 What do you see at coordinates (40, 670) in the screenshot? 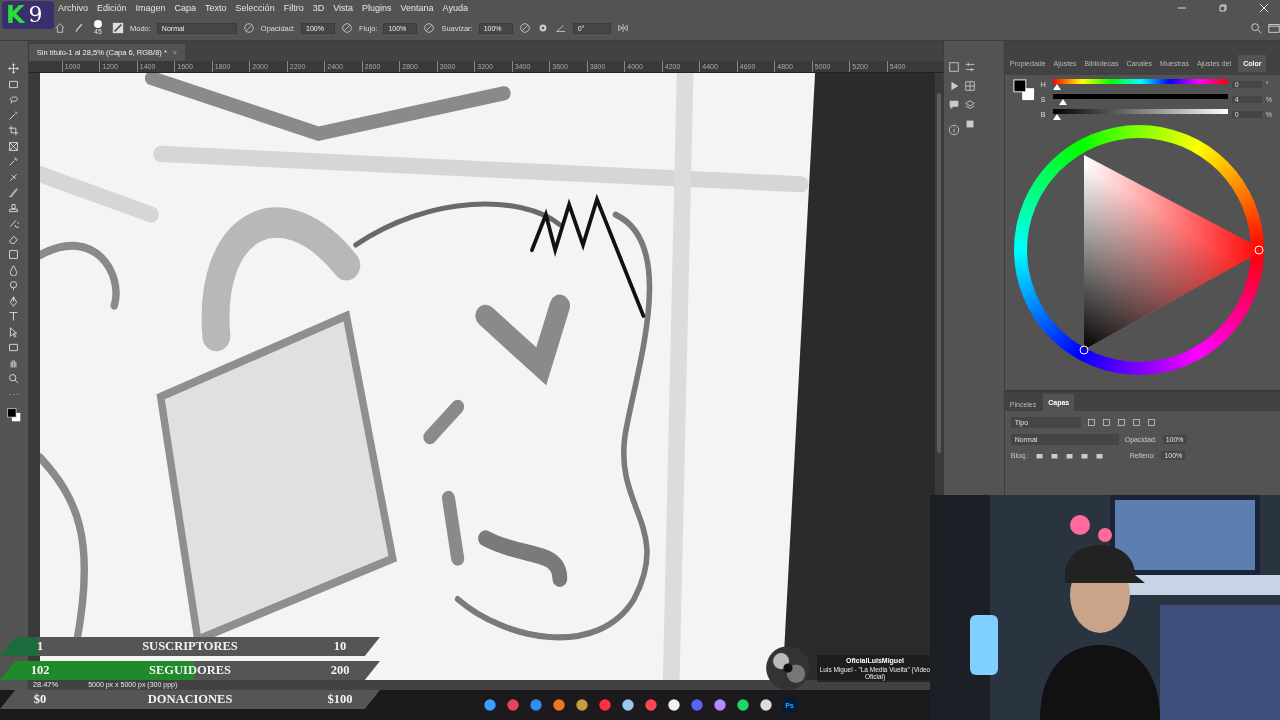
I see `goal-current: 102` at bounding box center [40, 670].